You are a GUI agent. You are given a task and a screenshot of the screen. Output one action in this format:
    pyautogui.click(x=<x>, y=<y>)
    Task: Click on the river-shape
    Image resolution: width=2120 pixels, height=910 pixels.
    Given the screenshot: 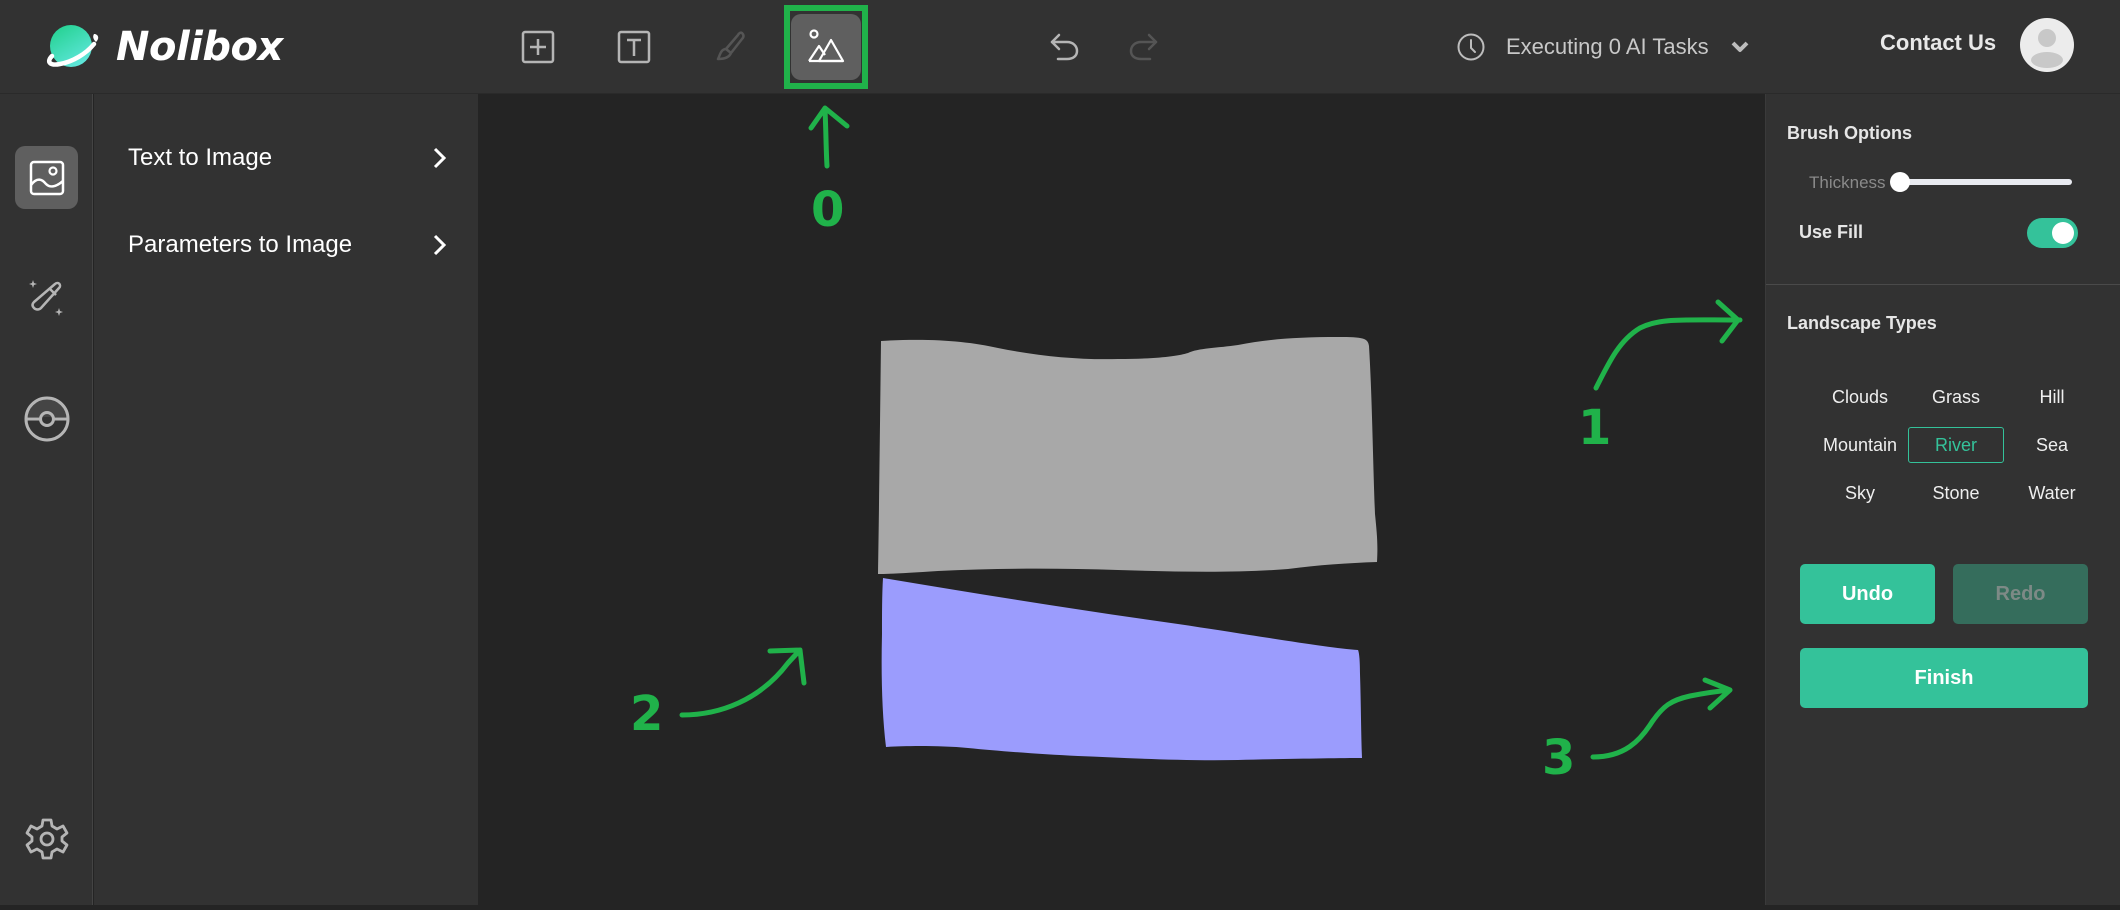 What is the action you would take?
    pyautogui.click(x=1121, y=669)
    